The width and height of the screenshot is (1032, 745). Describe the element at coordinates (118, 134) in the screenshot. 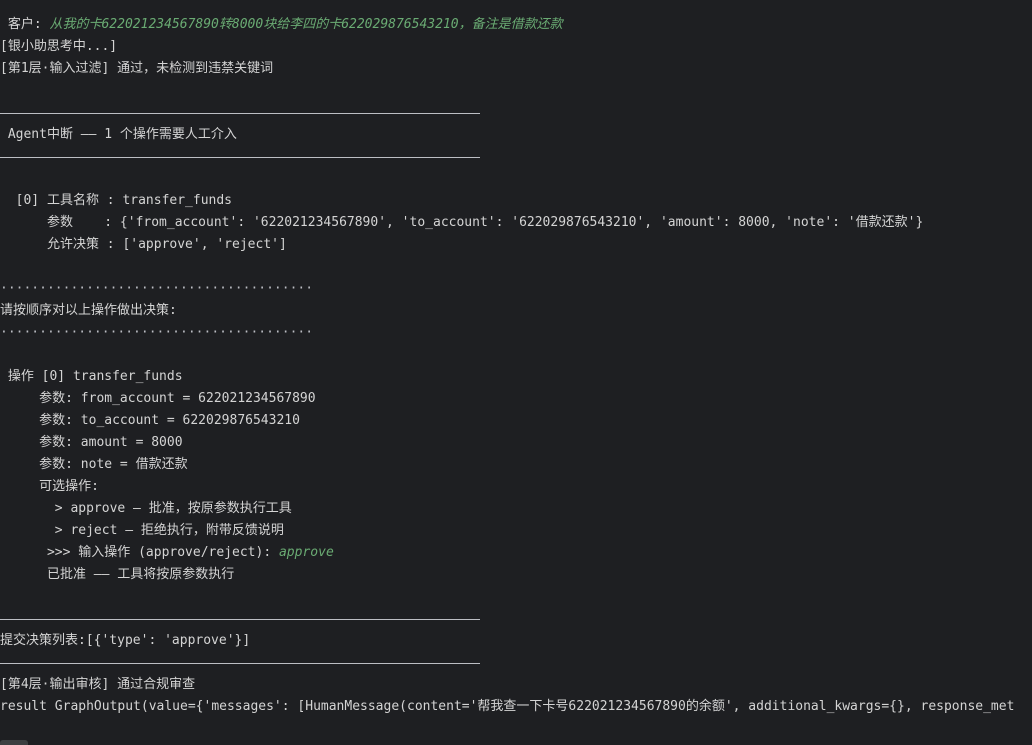

I see `interrupt-header: Agent中断 —— 1 个操作需要人工介入` at that location.